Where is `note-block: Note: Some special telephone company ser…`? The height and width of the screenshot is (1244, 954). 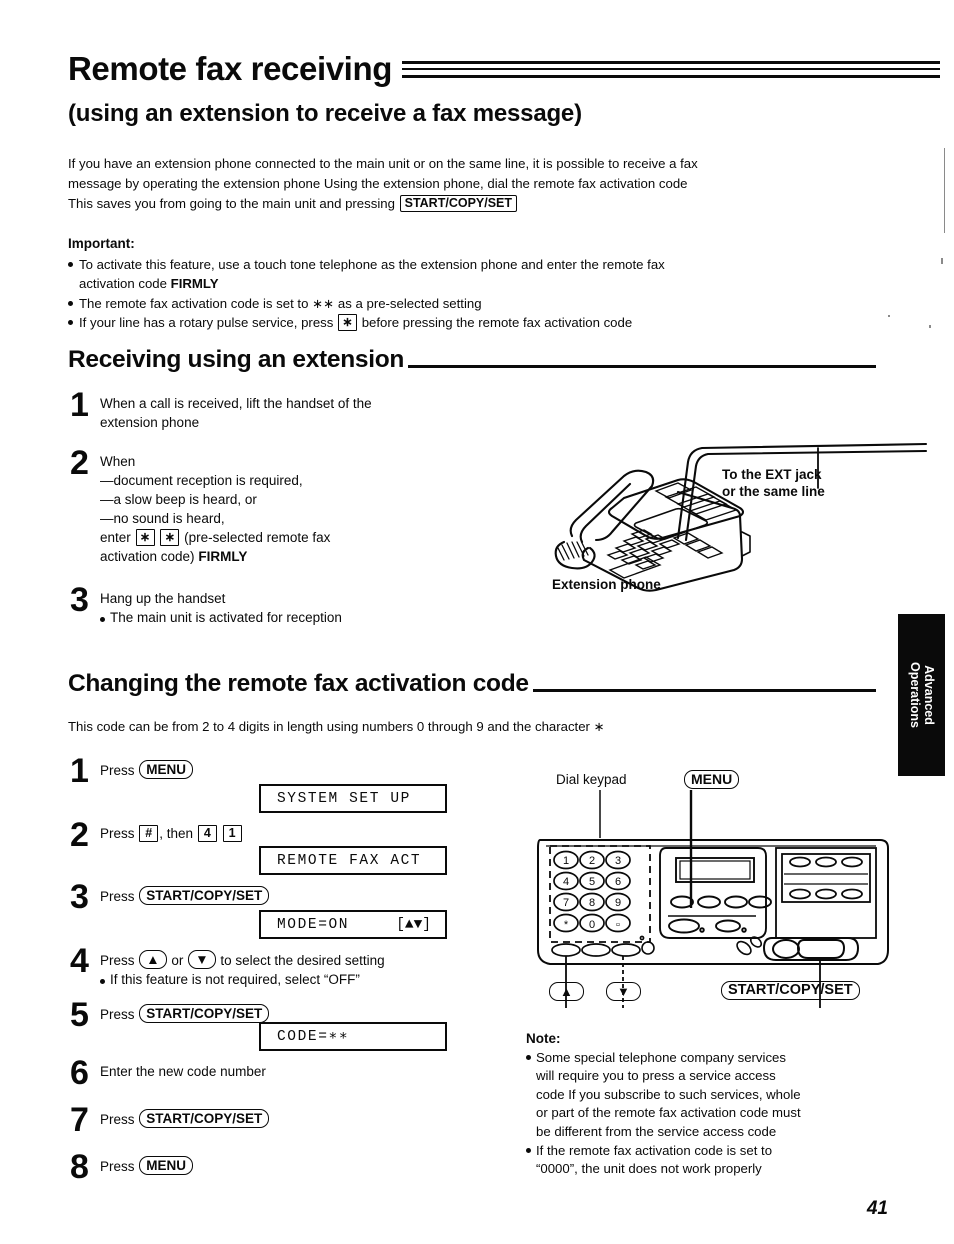 note-block: Note: Some special telephone company ser… is located at coordinates (706, 1104).